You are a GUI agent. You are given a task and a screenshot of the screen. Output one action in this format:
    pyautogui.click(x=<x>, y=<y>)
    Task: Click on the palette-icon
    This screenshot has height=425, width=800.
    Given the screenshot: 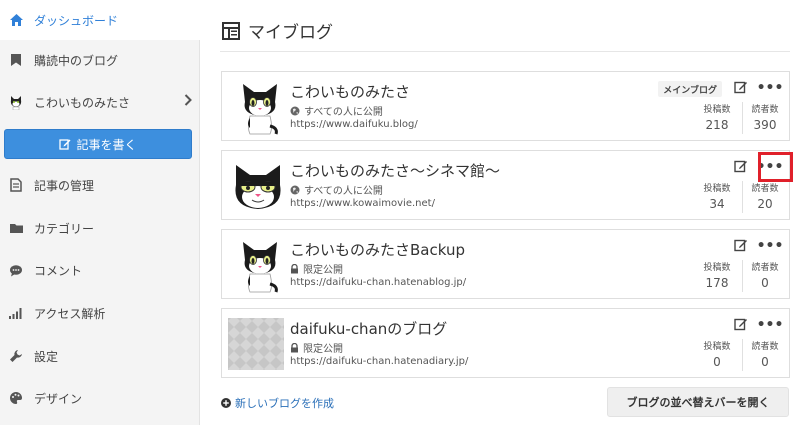 What is the action you would take?
    pyautogui.click(x=16, y=398)
    